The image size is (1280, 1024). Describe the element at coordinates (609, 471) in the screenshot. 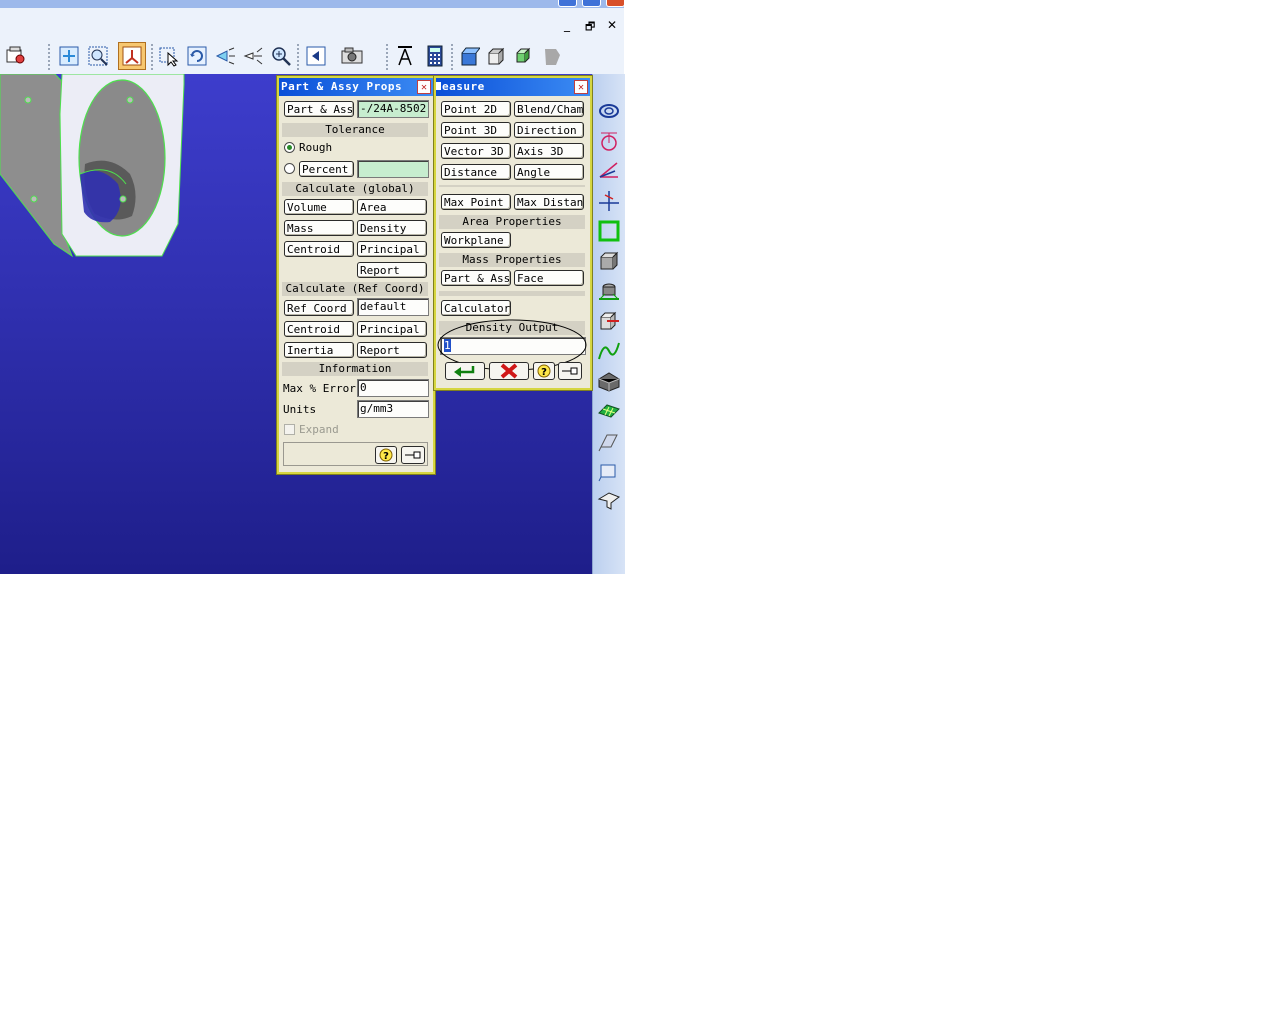

I see `plane2-icon` at that location.